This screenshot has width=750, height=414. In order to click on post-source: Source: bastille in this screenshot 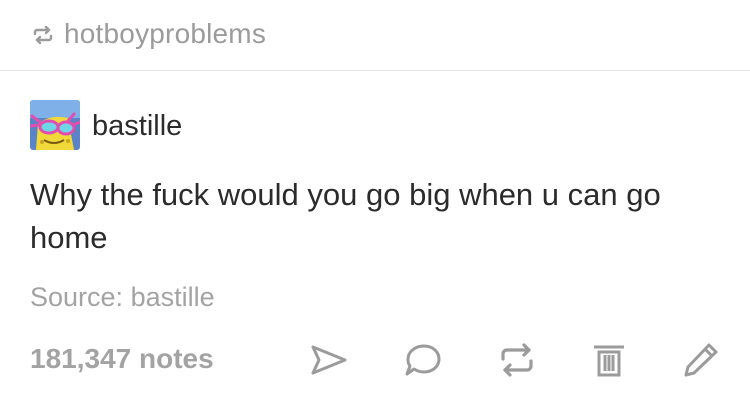, I will do `click(122, 297)`.